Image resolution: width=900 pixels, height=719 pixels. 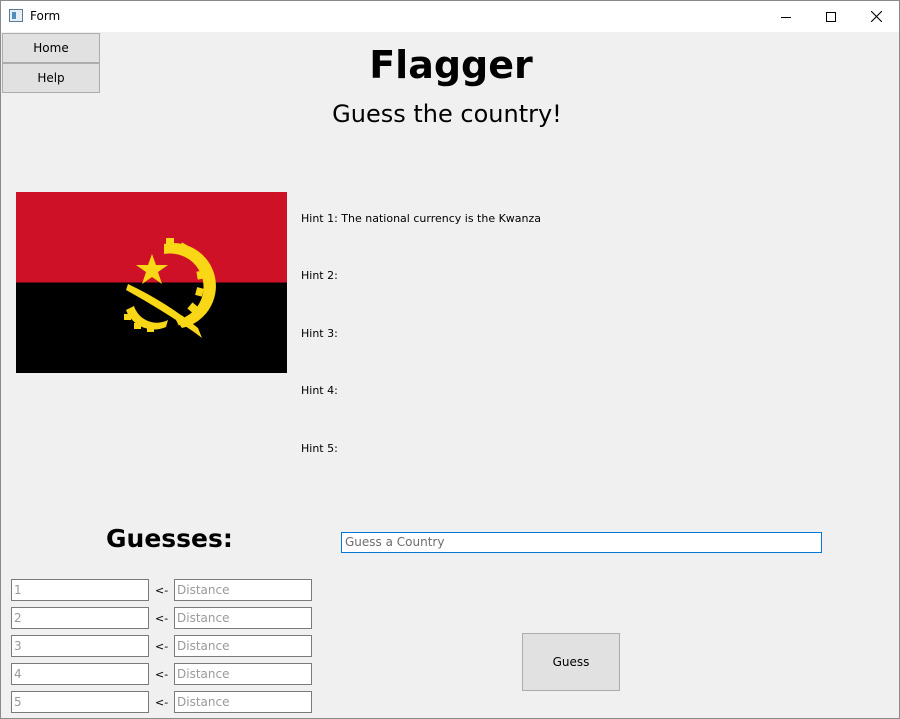 What do you see at coordinates (319, 333) in the screenshot?
I see `hint-3: Hint 3:` at bounding box center [319, 333].